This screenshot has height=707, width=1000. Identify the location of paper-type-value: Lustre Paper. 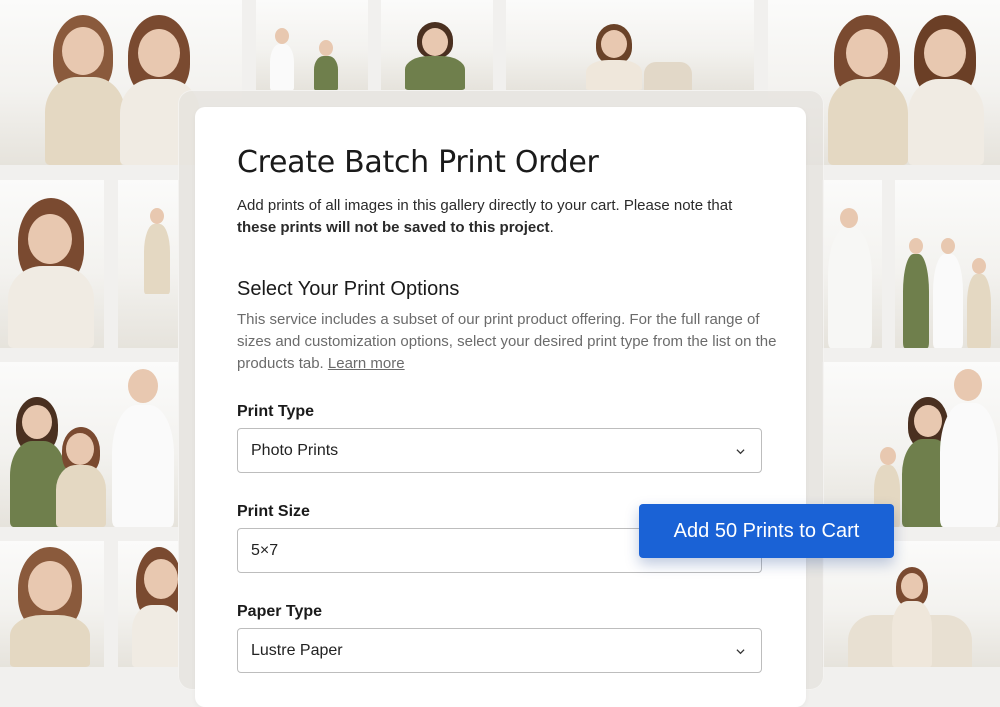
(297, 650).